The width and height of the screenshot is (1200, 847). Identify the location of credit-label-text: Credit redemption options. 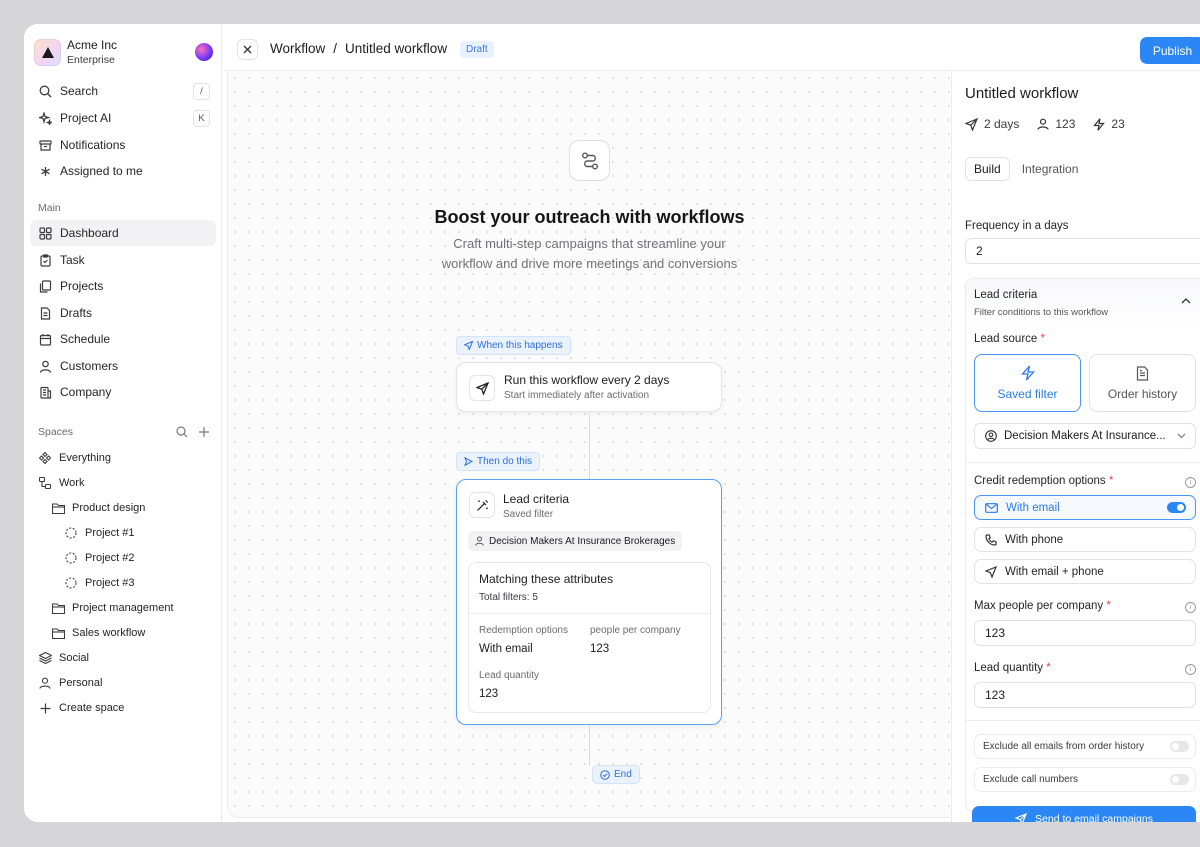
(1040, 481).